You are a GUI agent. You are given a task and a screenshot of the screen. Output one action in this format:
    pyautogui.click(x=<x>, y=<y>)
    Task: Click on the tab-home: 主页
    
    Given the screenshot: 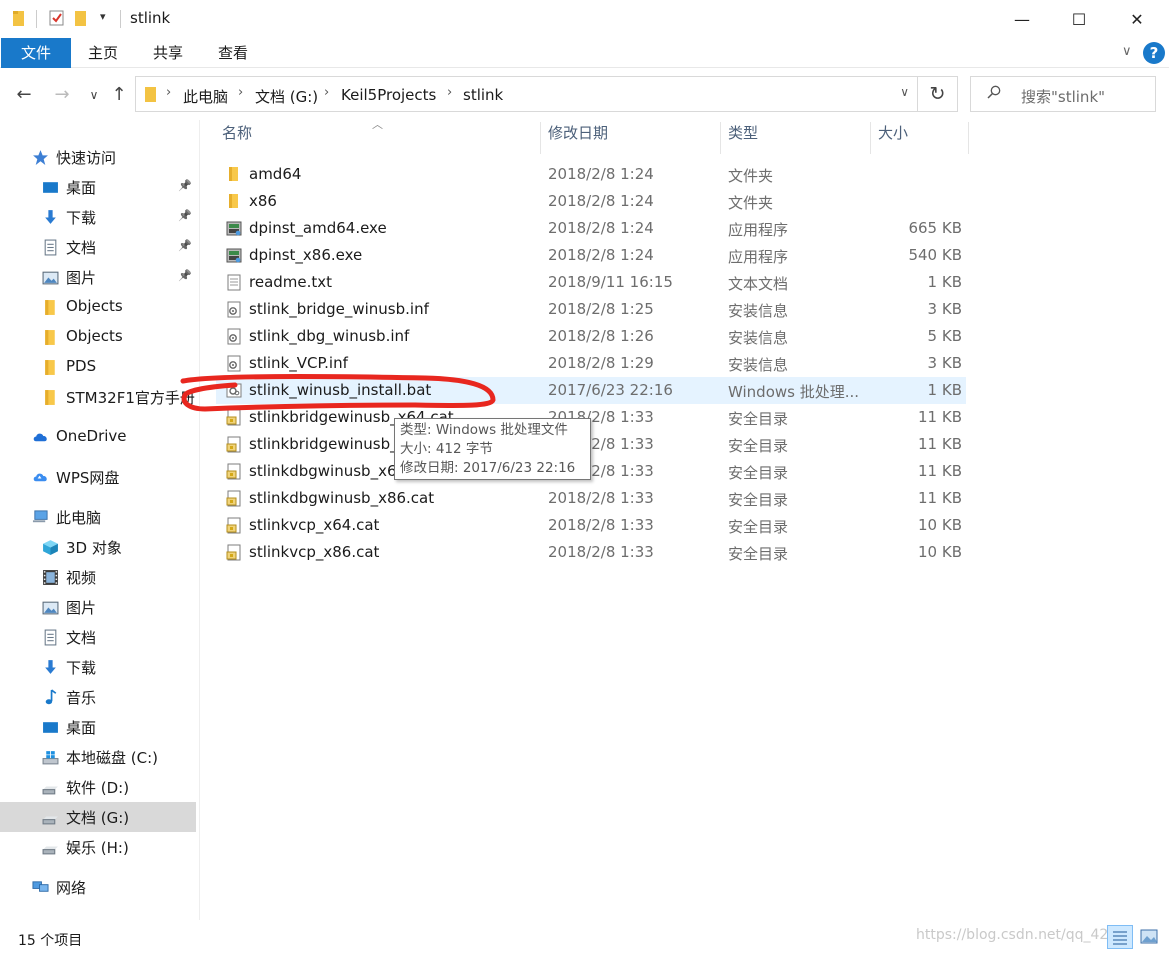 What is the action you would take?
    pyautogui.click(x=103, y=53)
    